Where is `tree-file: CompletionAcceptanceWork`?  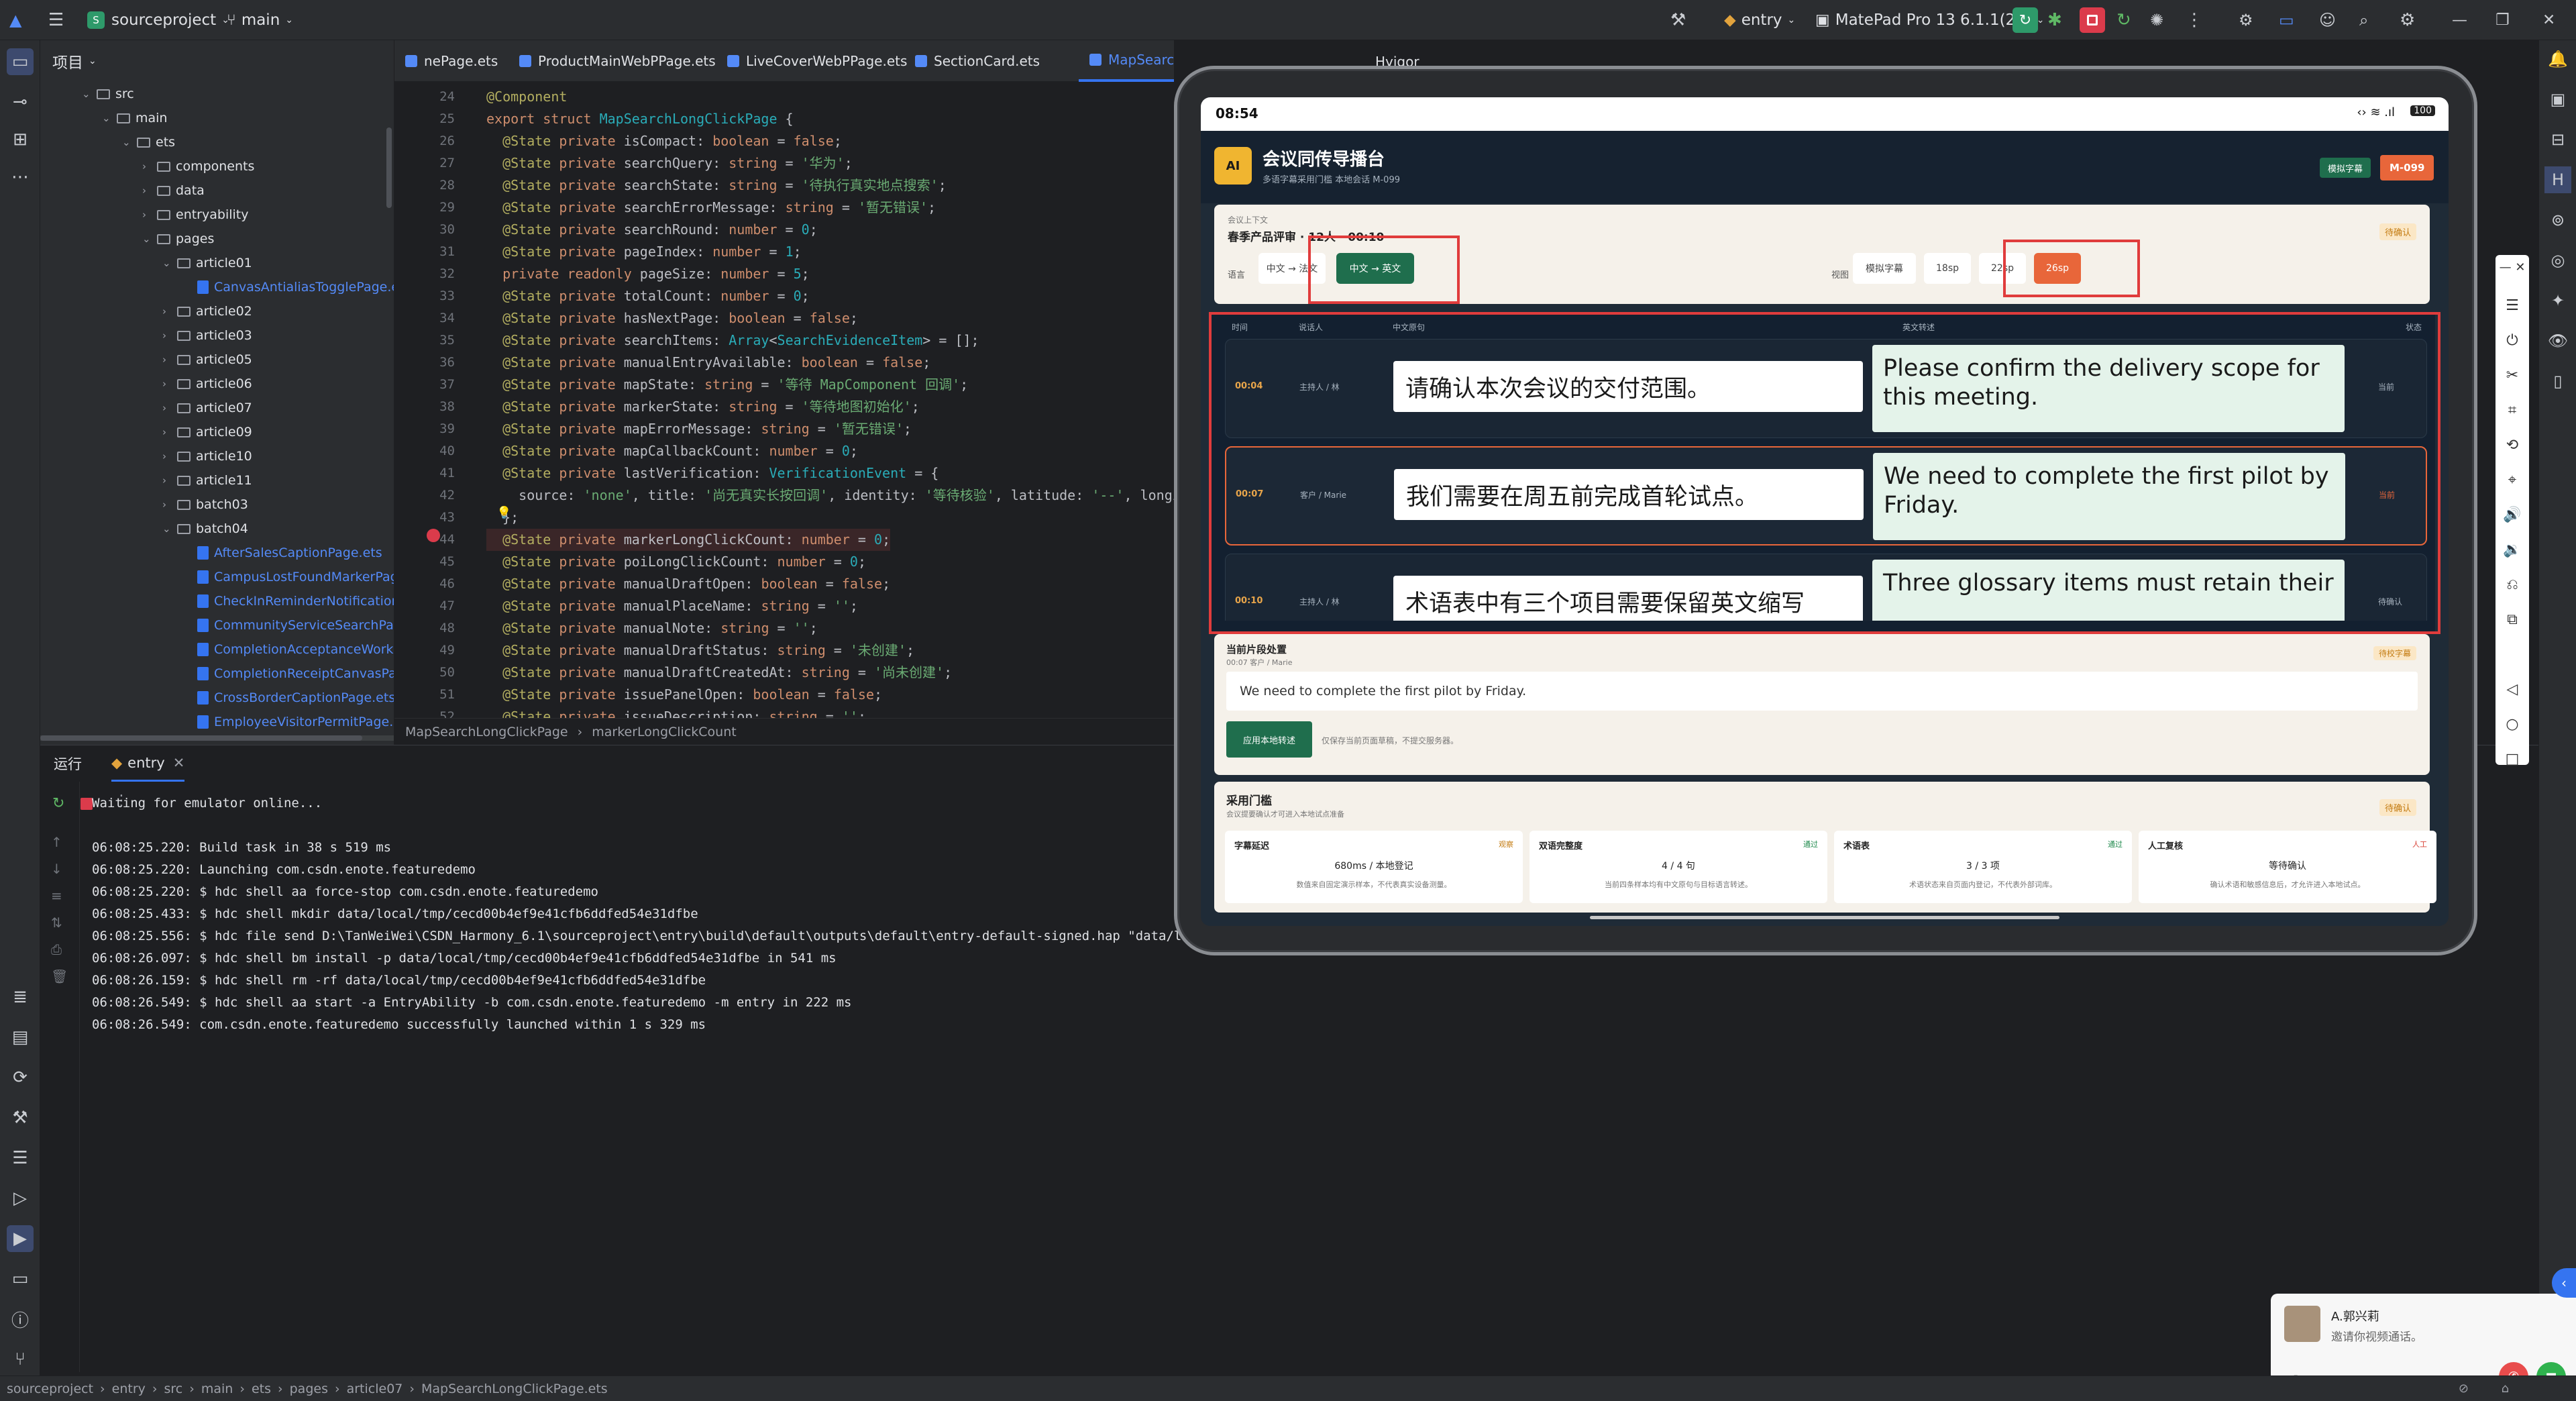 tree-file: CompletionAcceptanceWork is located at coordinates (288, 649).